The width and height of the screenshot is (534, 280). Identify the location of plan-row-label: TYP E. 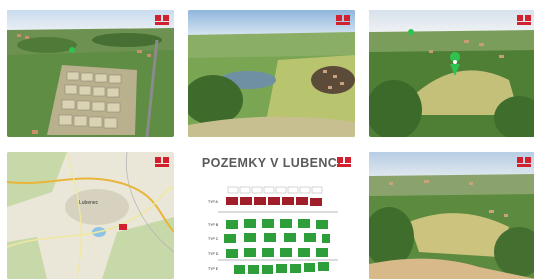
(213, 269).